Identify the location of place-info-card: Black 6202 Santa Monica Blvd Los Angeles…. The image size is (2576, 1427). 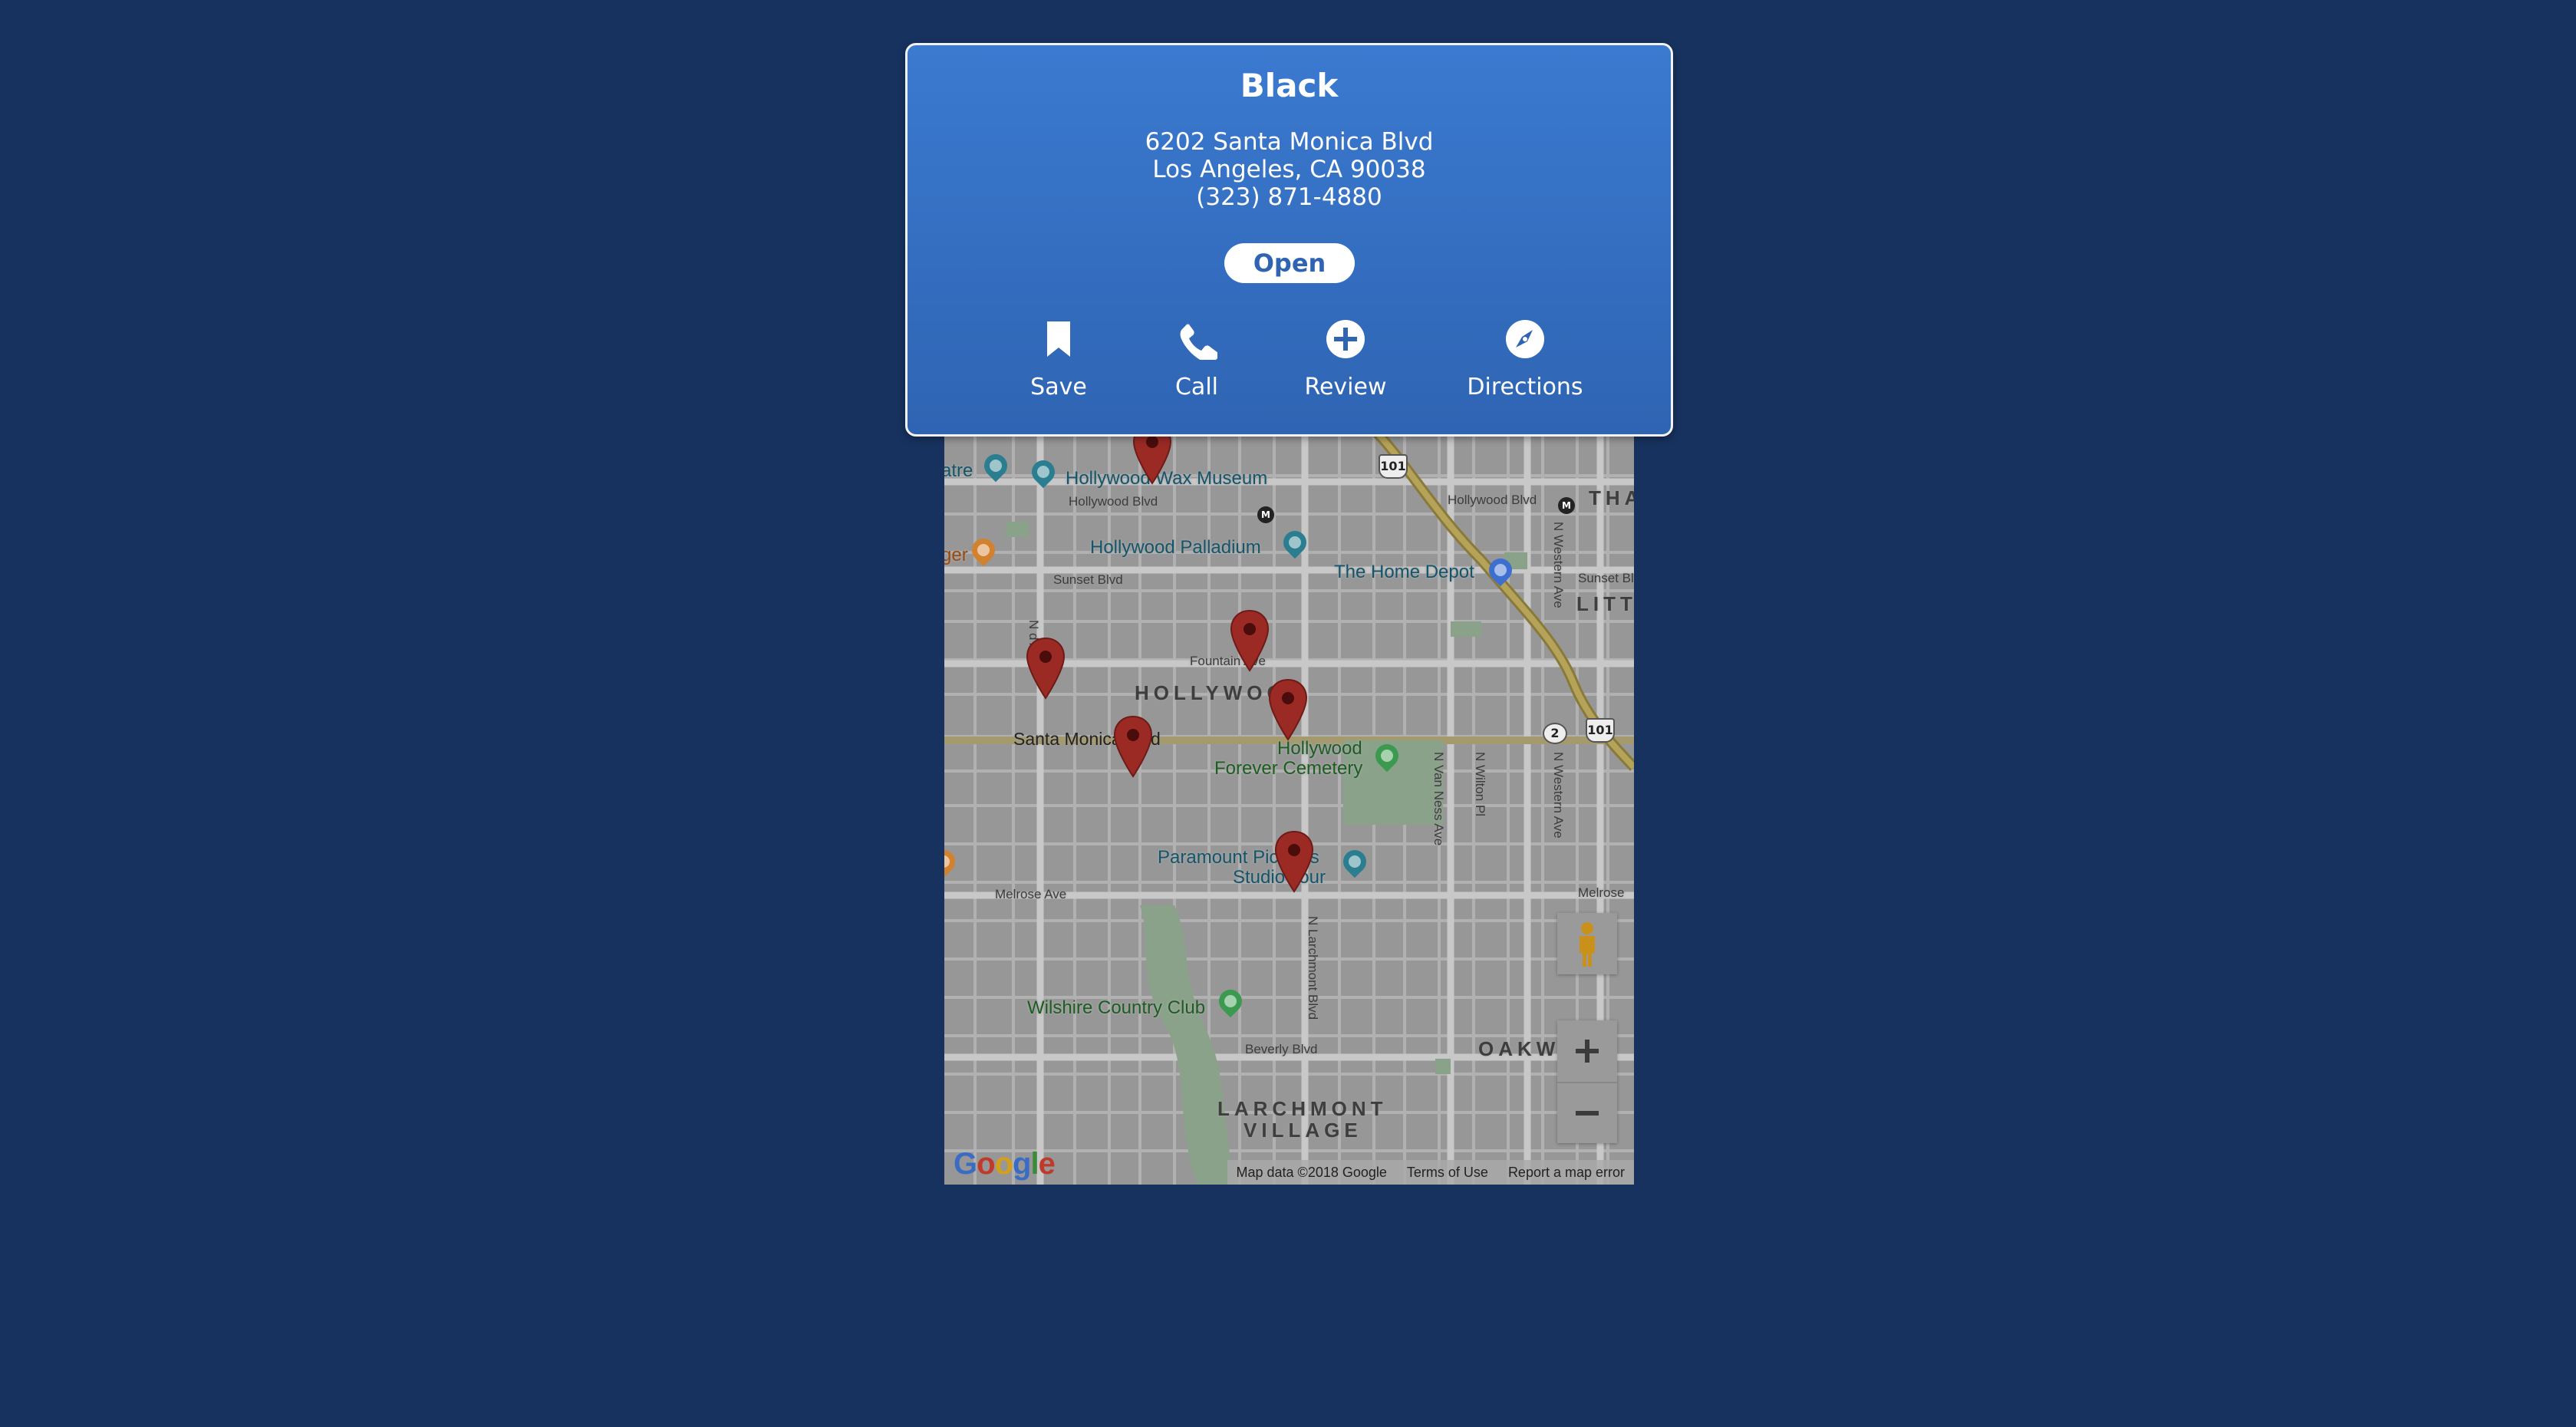
(1289, 240).